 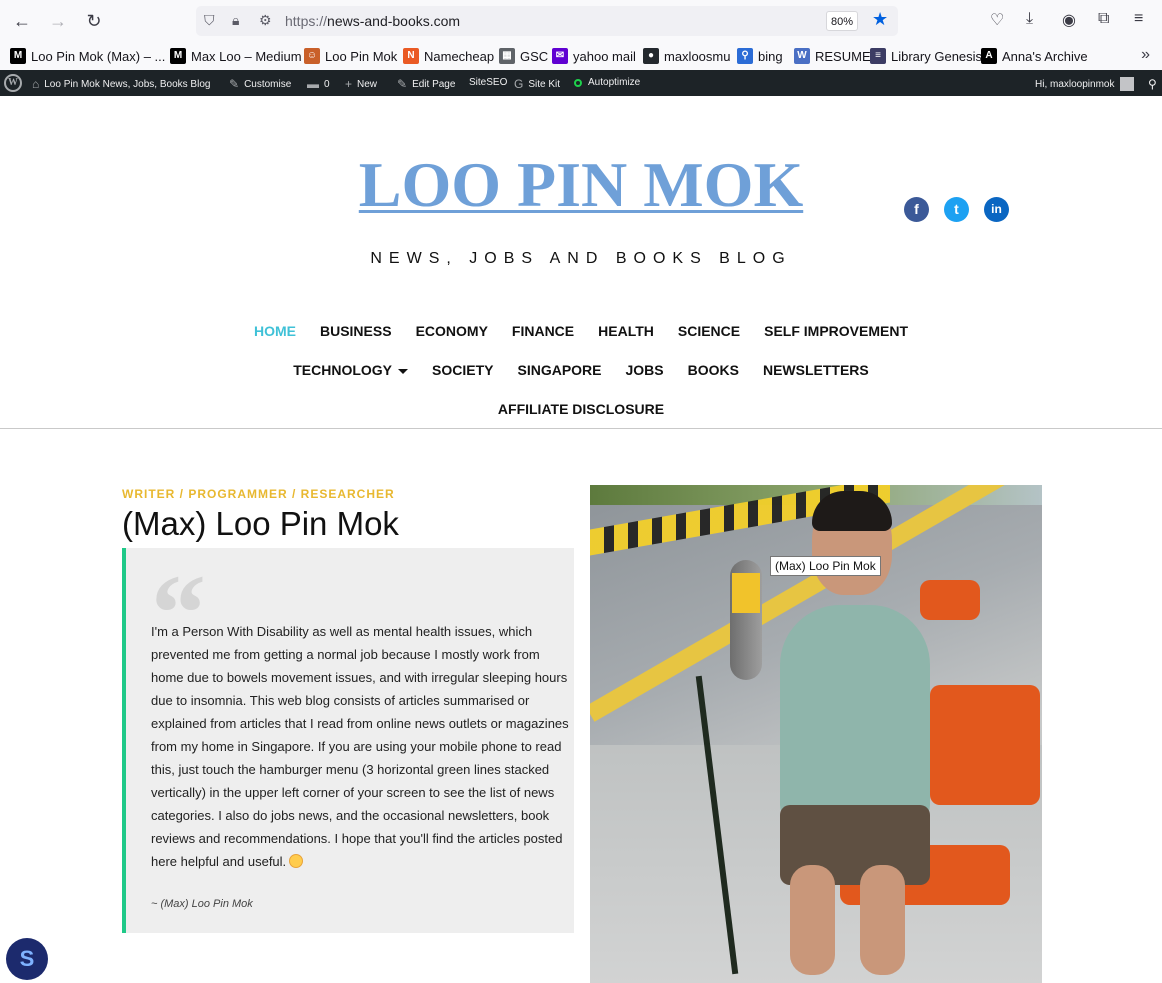 I want to click on avatar, so click(x=1127, y=84).